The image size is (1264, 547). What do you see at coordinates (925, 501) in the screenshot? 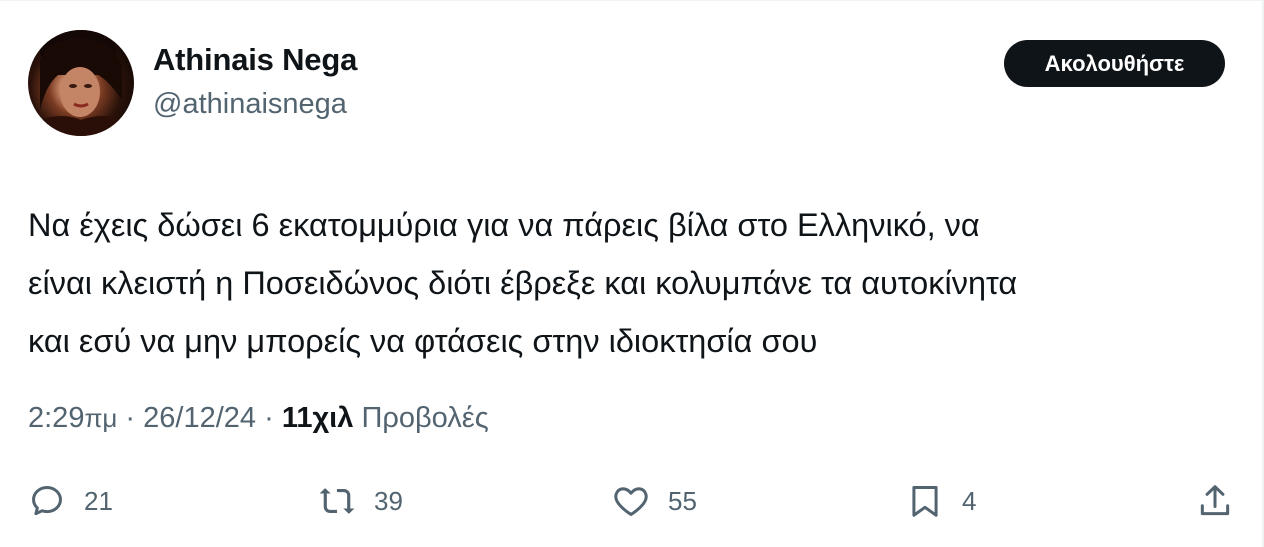
I see `bookmark-icon` at bounding box center [925, 501].